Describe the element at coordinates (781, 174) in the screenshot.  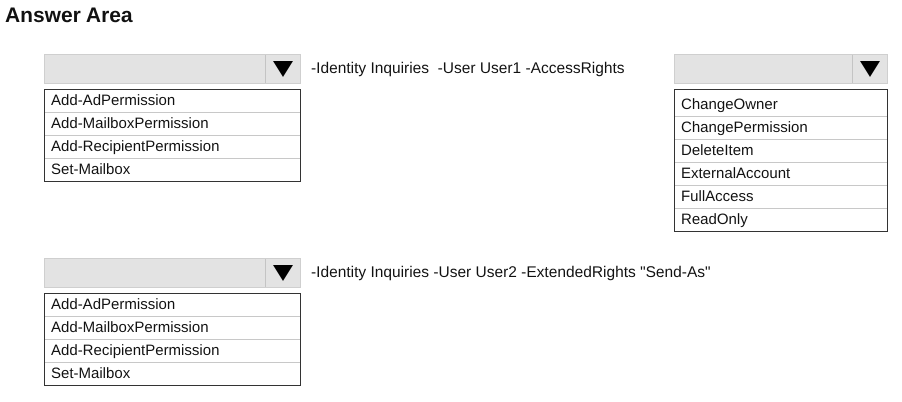
I see `dropdown-option: ExternalAccount` at that location.